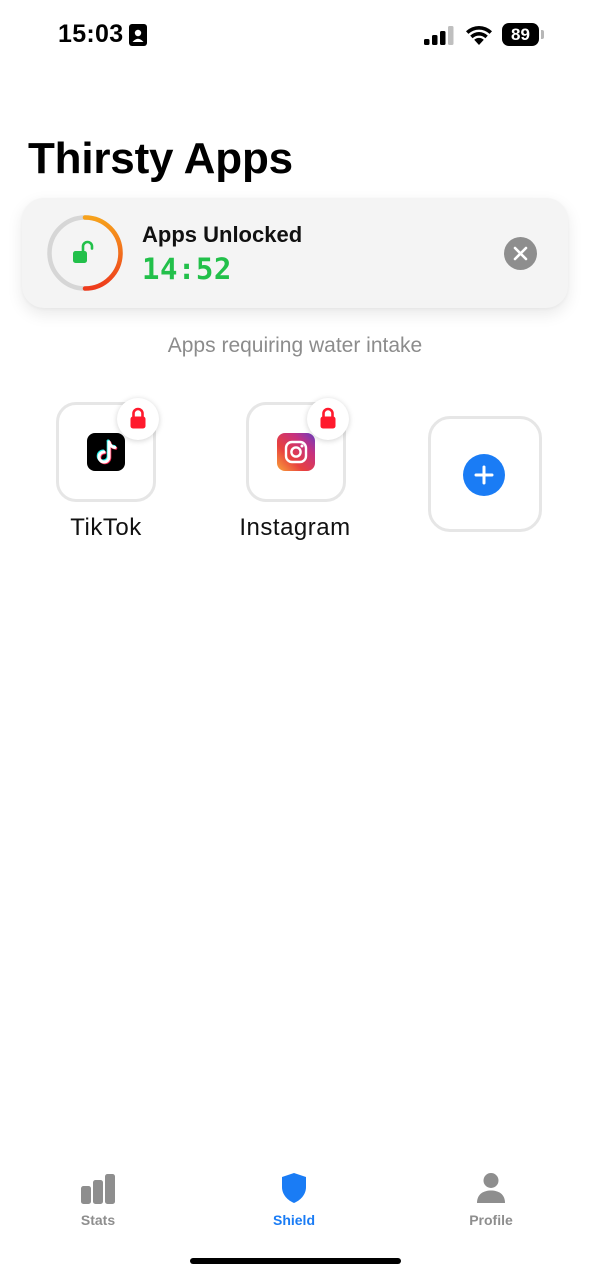 This screenshot has width=590, height=1276. Describe the element at coordinates (520, 34) in the screenshot. I see `battery-icon: 89` at that location.